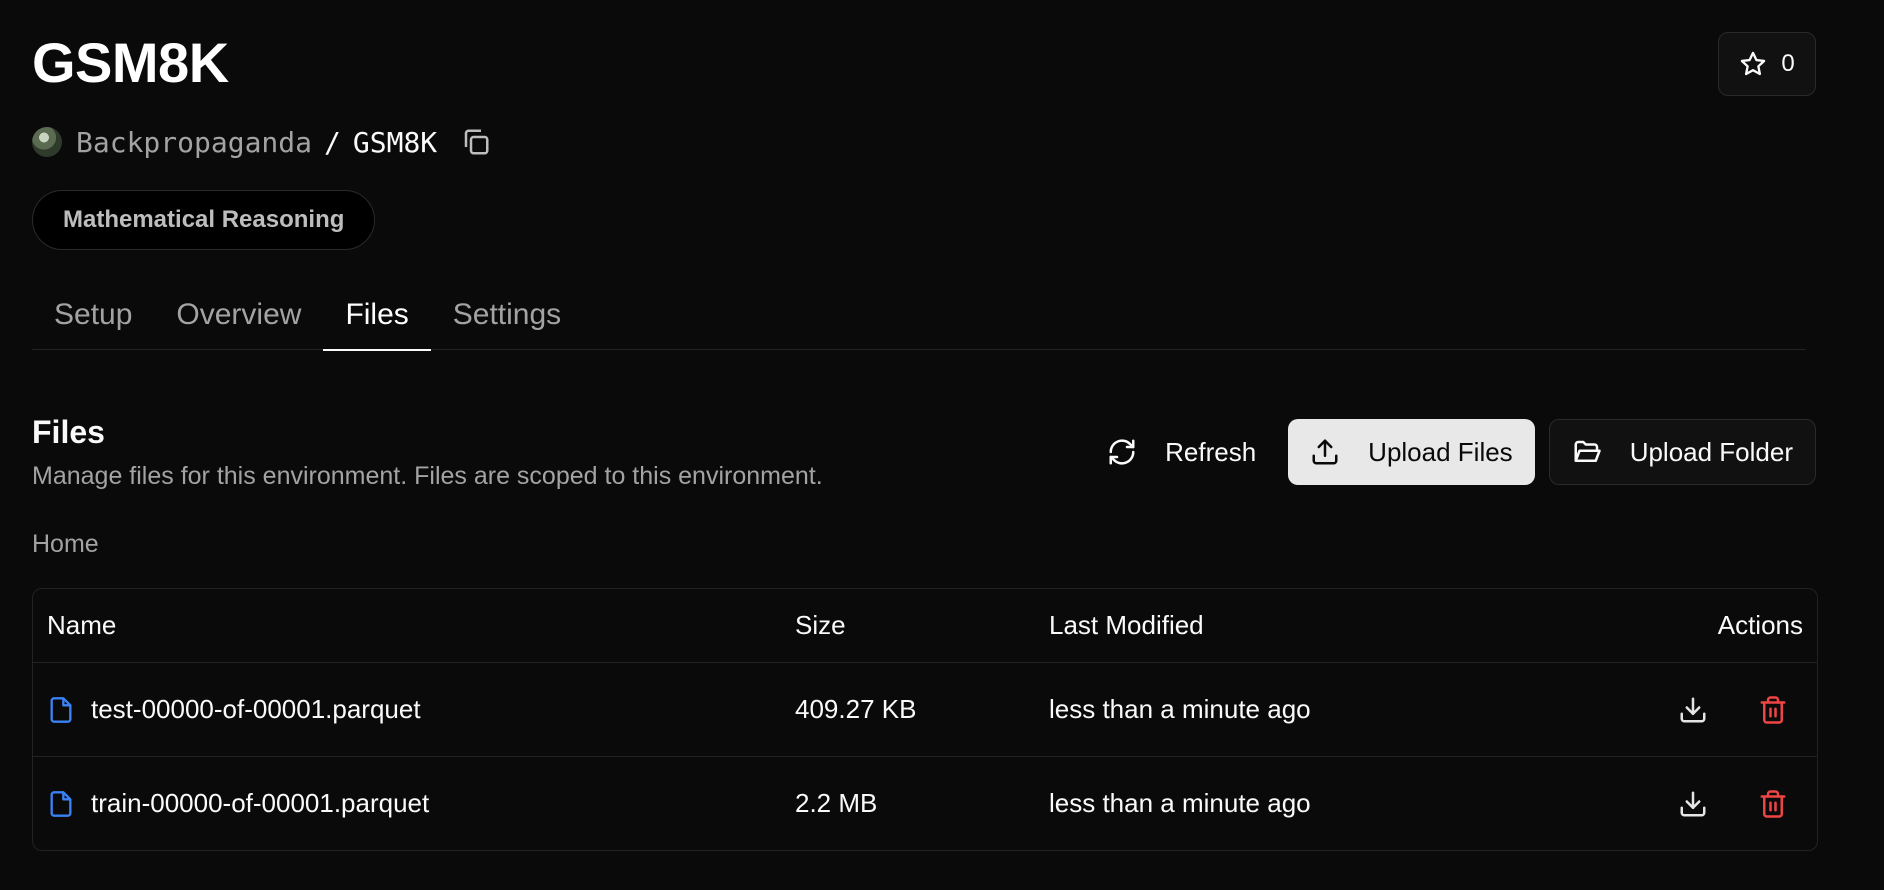 The image size is (1884, 890). What do you see at coordinates (507, 315) in the screenshot?
I see `tab-settings: Settings` at bounding box center [507, 315].